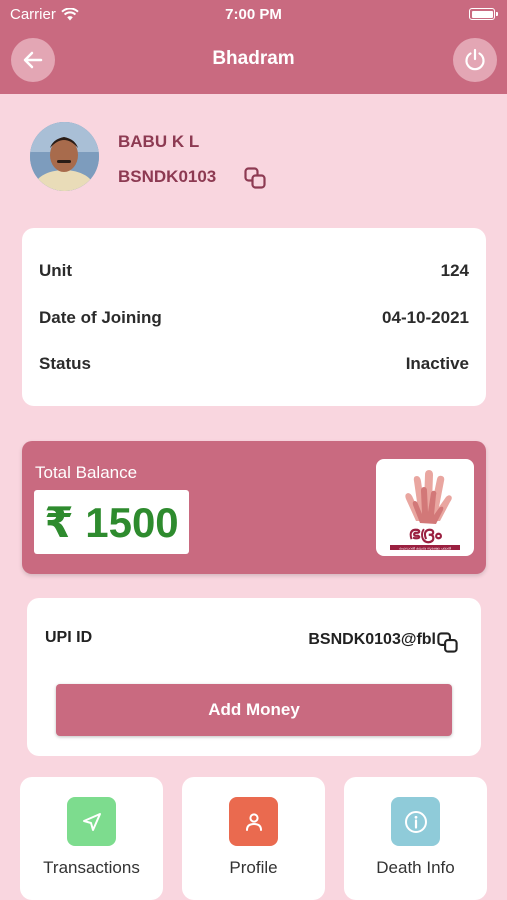 The image size is (507, 900). What do you see at coordinates (254, 272) in the screenshot?
I see `info-row-unit: Unit 124` at bounding box center [254, 272].